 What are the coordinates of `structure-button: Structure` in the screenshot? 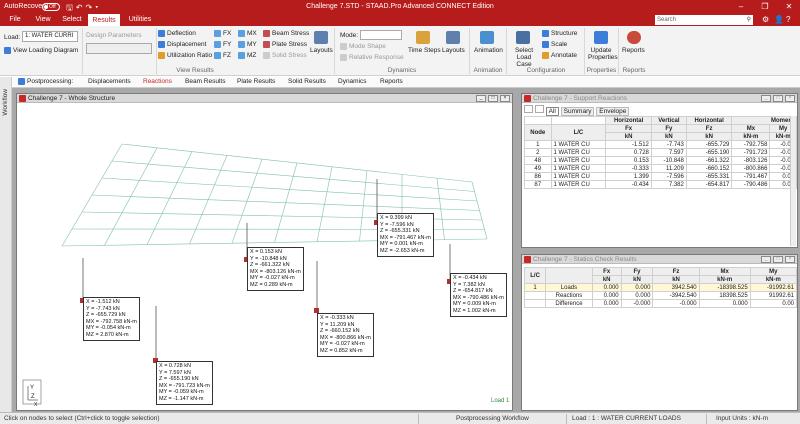 It's located at (559, 33).